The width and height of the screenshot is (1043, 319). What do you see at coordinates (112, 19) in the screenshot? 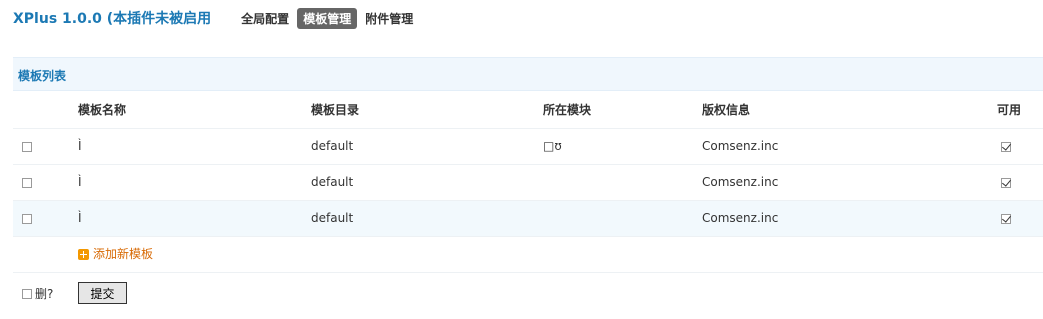
I see `plugin-title: XPlus 1.0.0 (本插件未被启用` at bounding box center [112, 19].